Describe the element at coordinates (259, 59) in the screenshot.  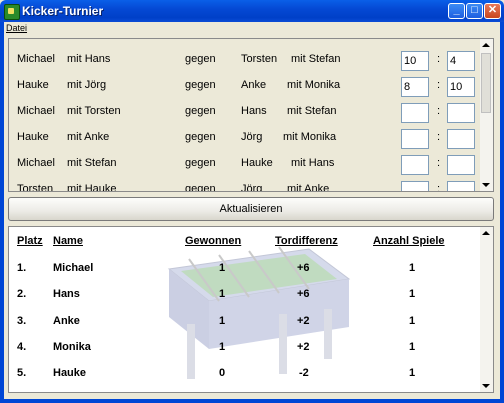
I see `team2-player1: Torsten` at that location.